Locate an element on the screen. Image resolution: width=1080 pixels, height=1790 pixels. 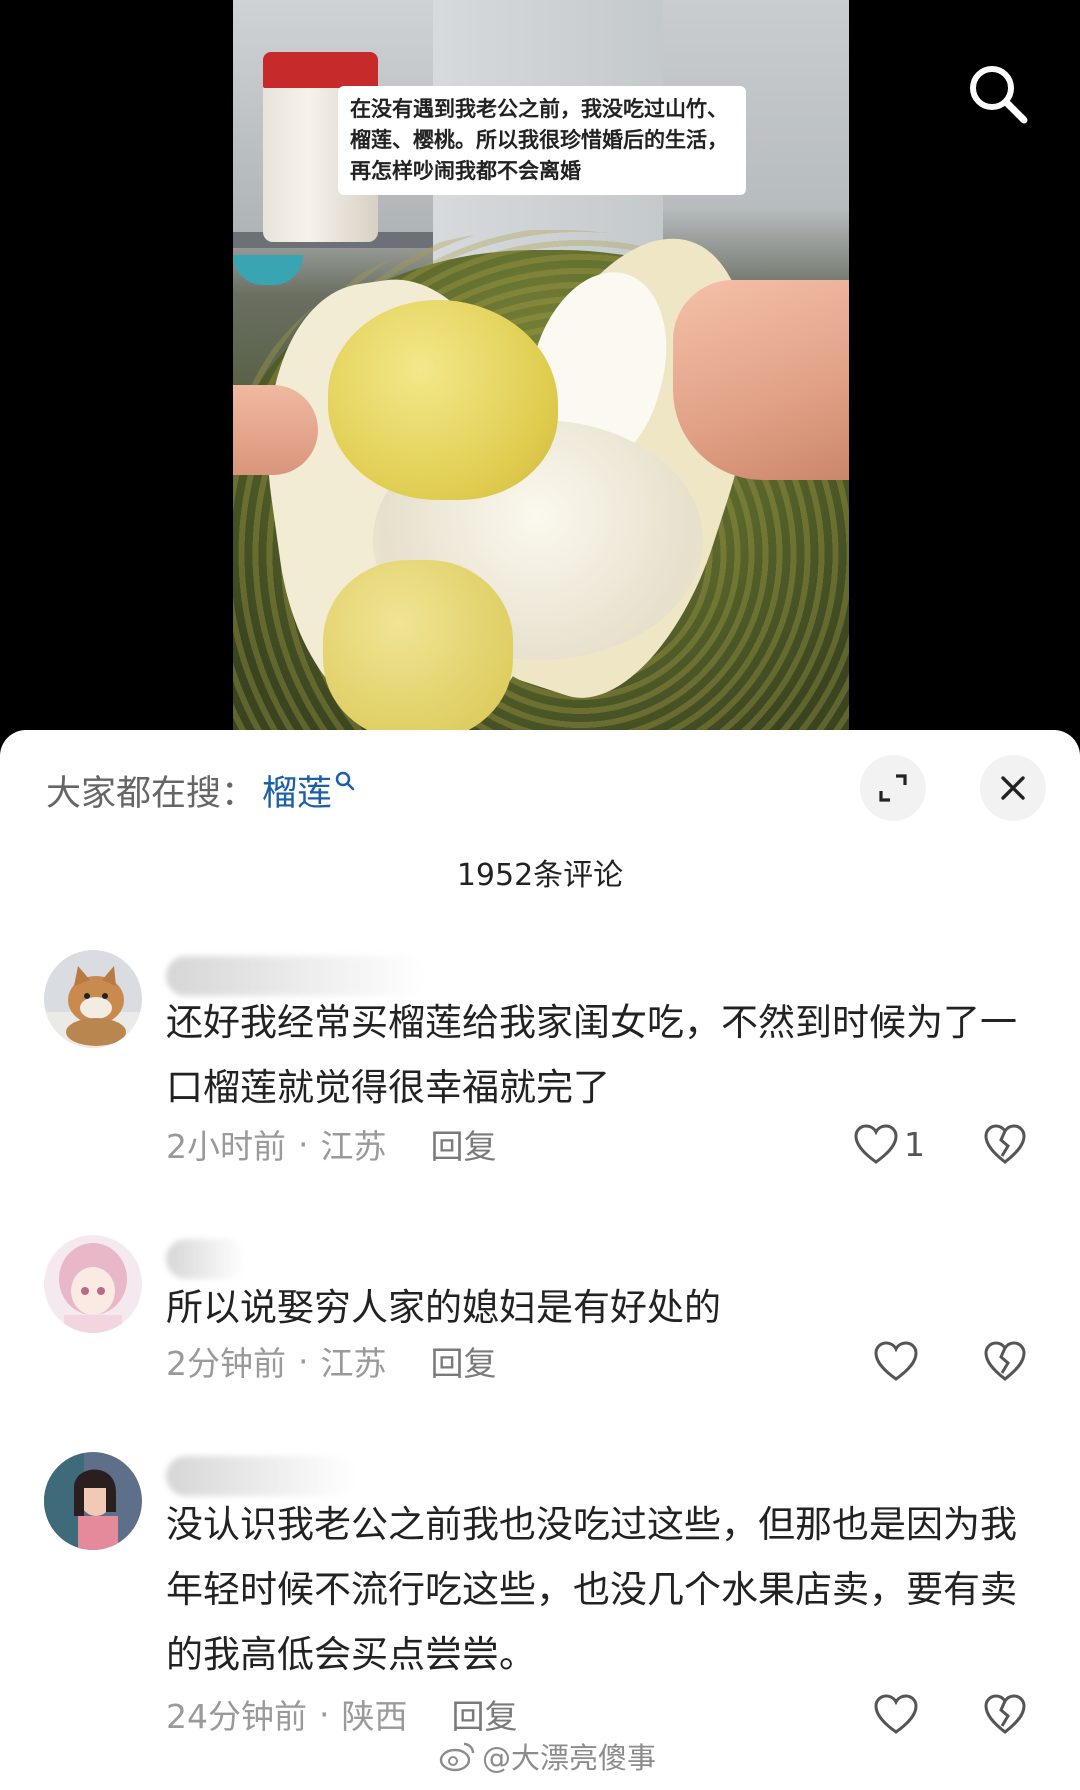
watermark-text: @大漂亮傻事 is located at coordinates (569, 1758).